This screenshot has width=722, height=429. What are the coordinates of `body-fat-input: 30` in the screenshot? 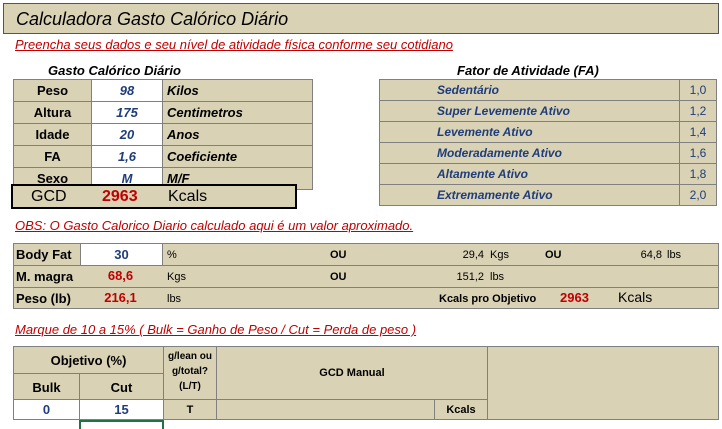 It's located at (121, 254).